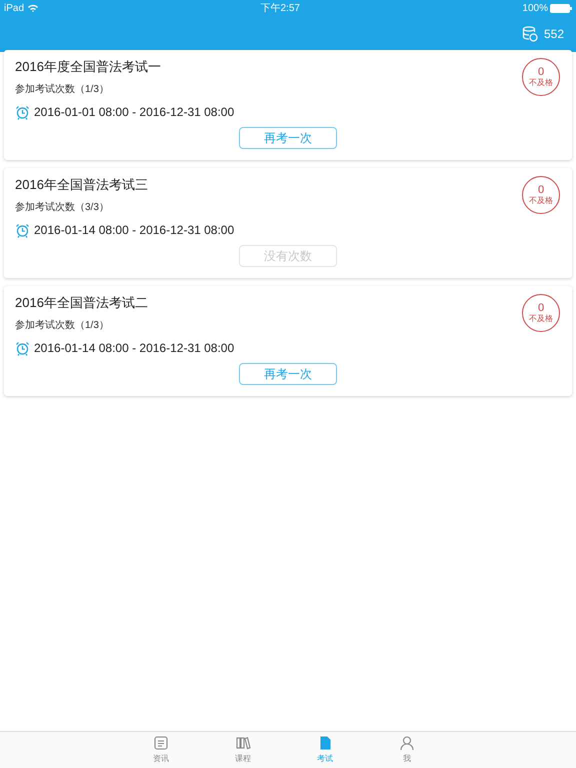 Image resolution: width=576 pixels, height=768 pixels. What do you see at coordinates (62, 208) in the screenshot?
I see `attempt-count: 参加考试次数（3/3）` at bounding box center [62, 208].